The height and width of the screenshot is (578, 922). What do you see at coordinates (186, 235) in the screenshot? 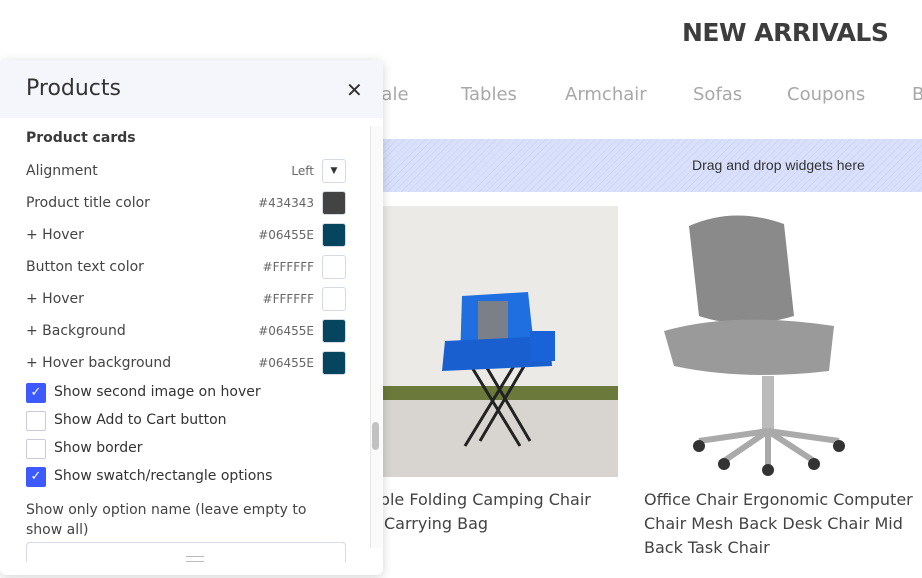
I see `color-row: + Hover #06455E` at bounding box center [186, 235].